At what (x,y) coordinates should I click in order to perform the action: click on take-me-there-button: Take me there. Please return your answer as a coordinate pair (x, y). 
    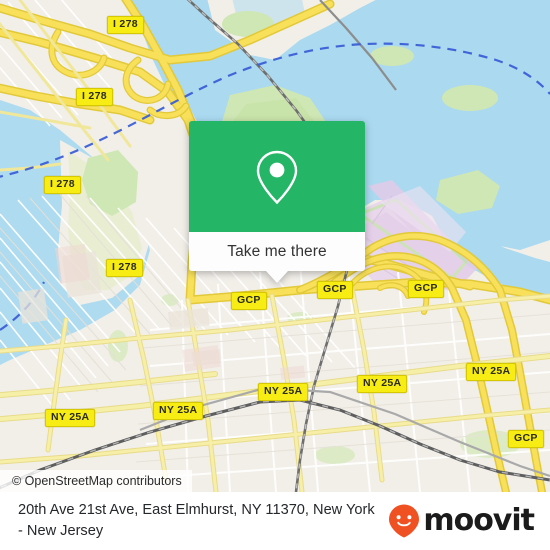
    Looking at the image, I should click on (277, 251).